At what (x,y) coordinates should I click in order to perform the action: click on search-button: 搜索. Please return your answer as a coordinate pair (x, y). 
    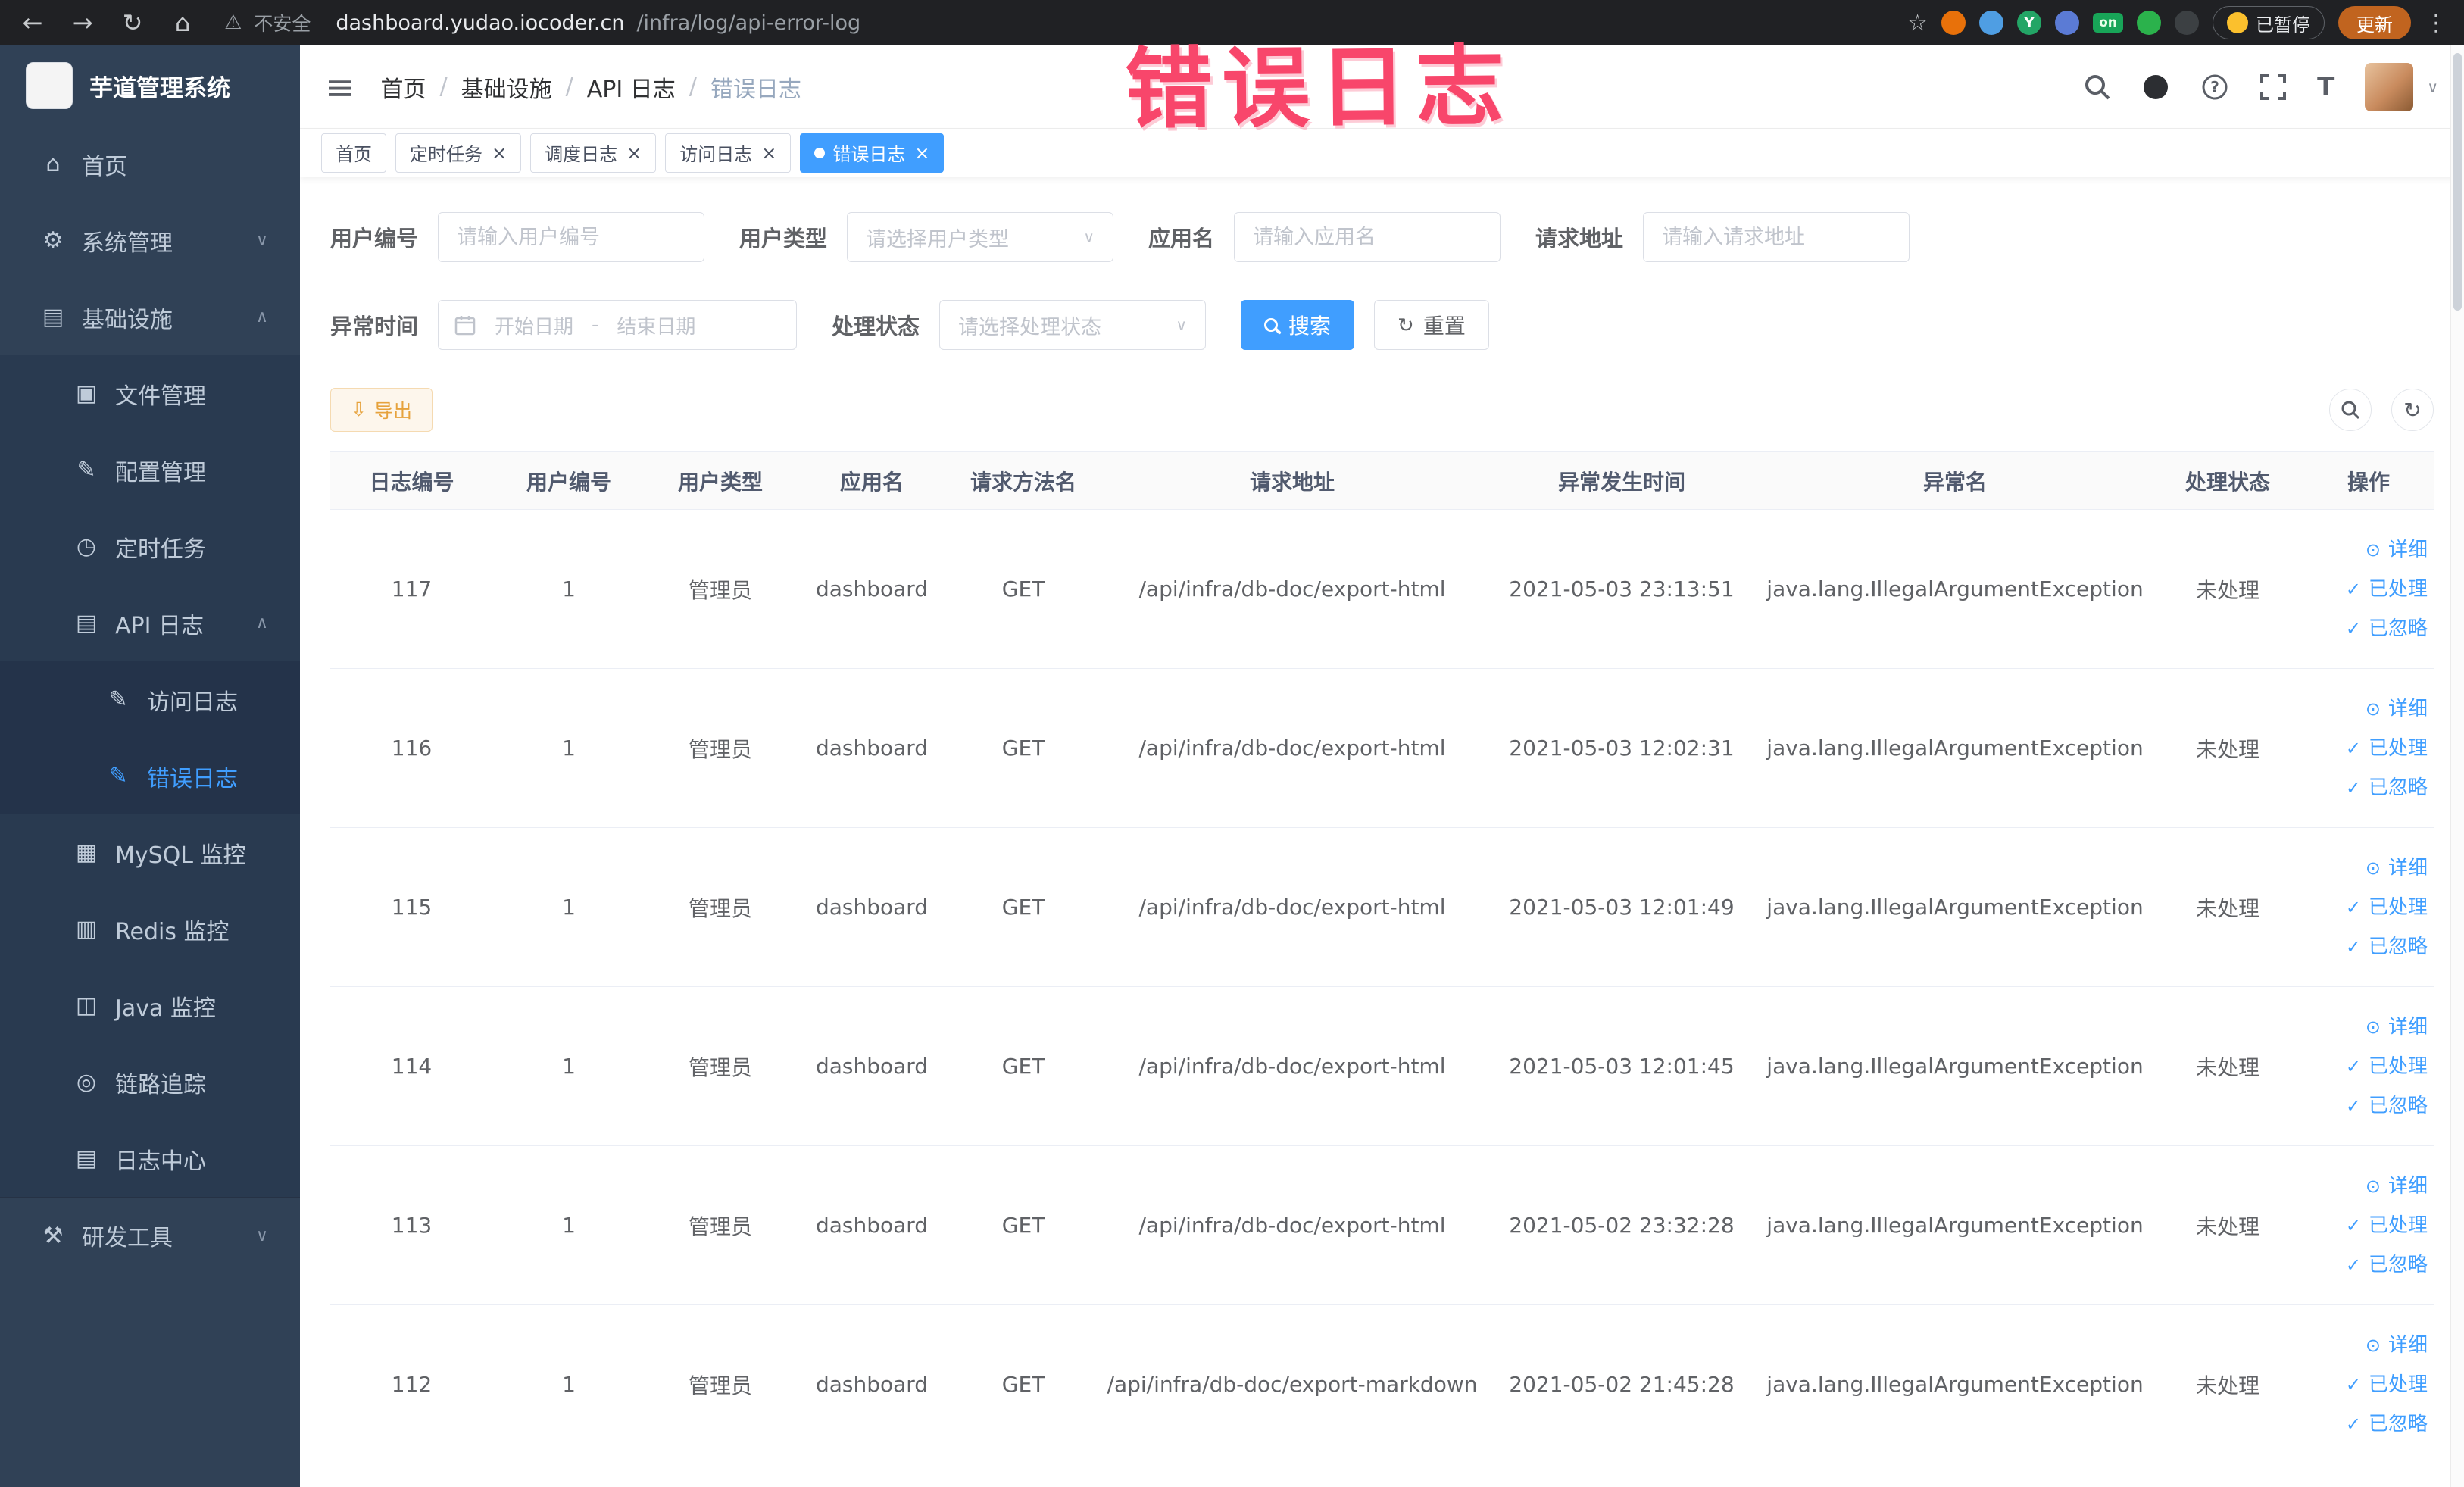
    Looking at the image, I should click on (1298, 325).